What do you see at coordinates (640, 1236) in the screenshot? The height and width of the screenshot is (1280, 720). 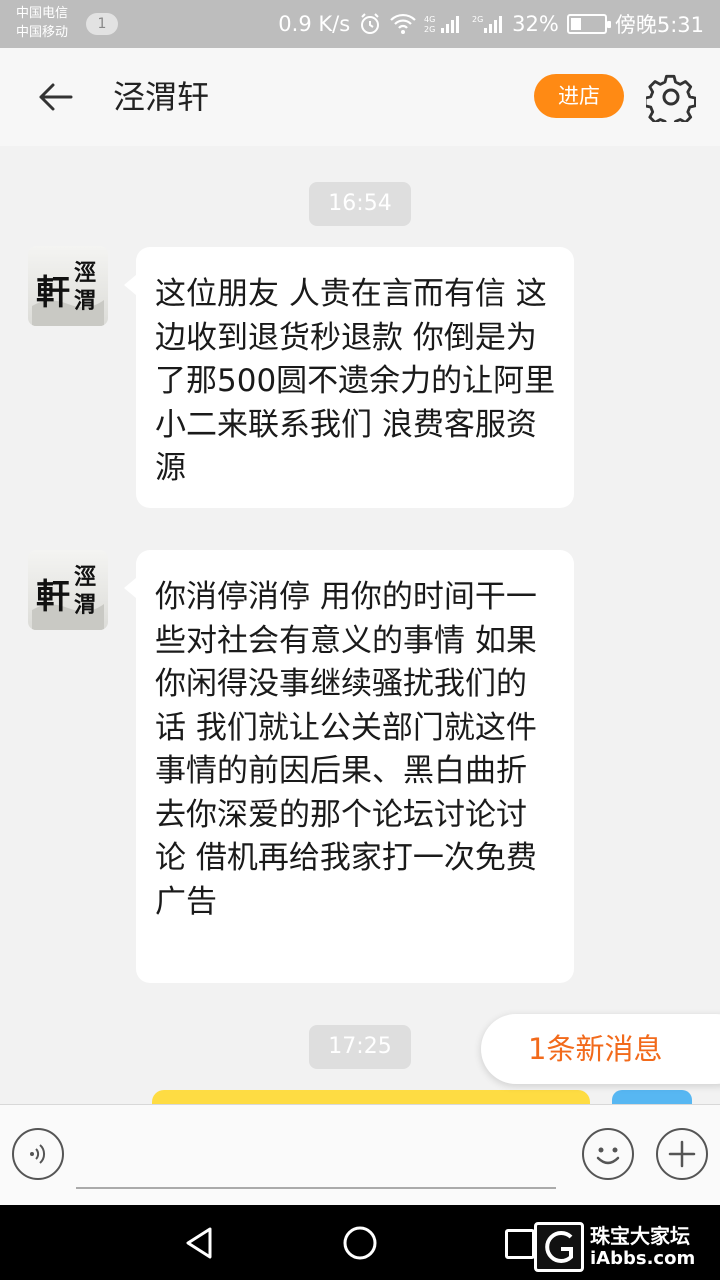 I see `watermark-cn: 珠宝大家坛` at bounding box center [640, 1236].